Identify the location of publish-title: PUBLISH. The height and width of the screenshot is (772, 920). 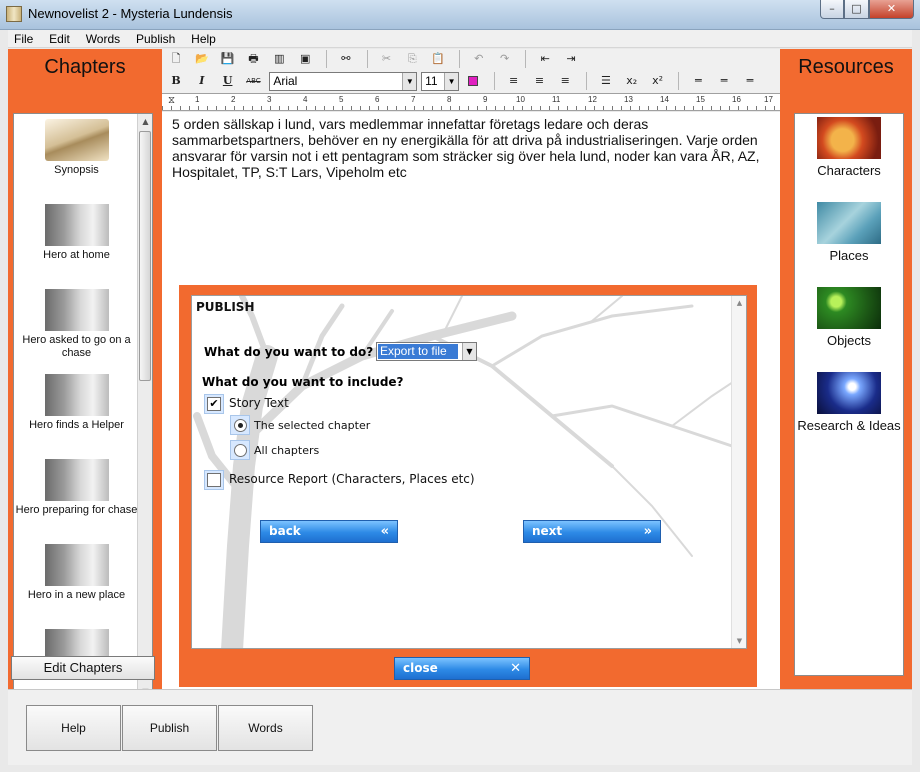
(225, 307).